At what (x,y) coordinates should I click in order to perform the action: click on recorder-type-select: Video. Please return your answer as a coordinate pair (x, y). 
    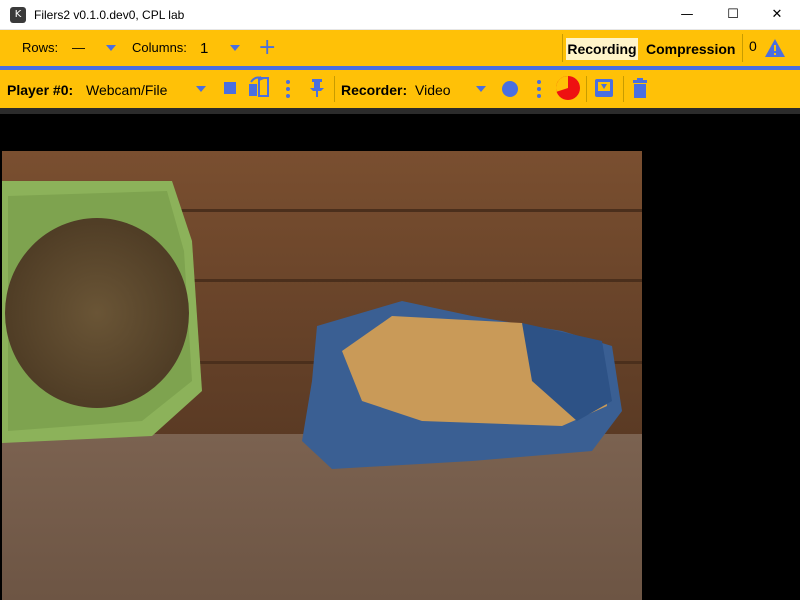
    Looking at the image, I should click on (433, 90).